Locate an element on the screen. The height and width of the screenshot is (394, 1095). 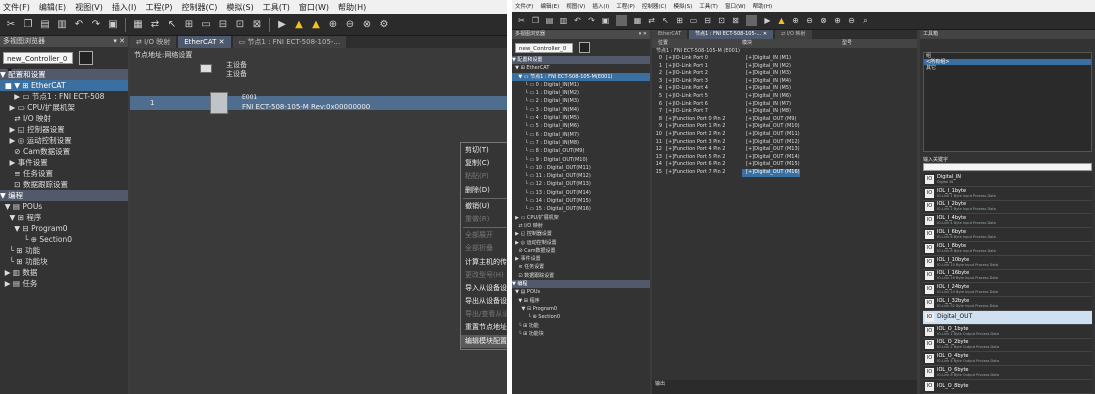
slave-device-icon is located at coordinates (219, 103).